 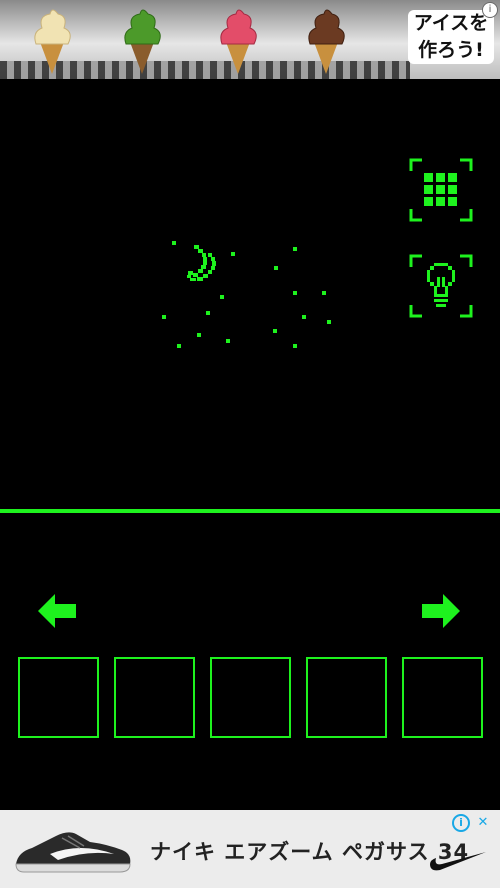 I want to click on bottom-ad-banner: ナイキ エアズーム ペガサス 34 i ✕, so click(x=250, y=849).